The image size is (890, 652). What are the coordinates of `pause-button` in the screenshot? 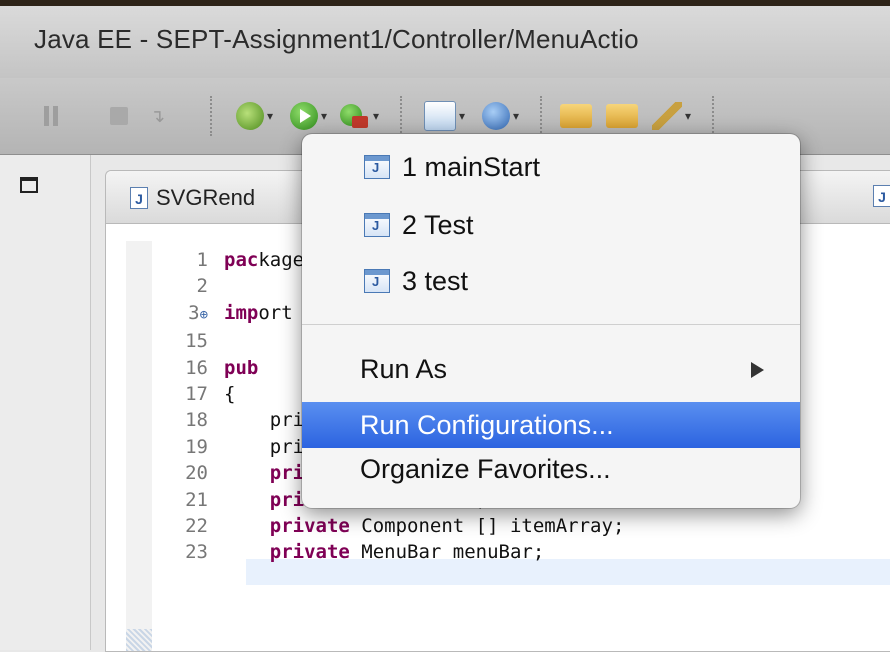 It's located at (51, 116).